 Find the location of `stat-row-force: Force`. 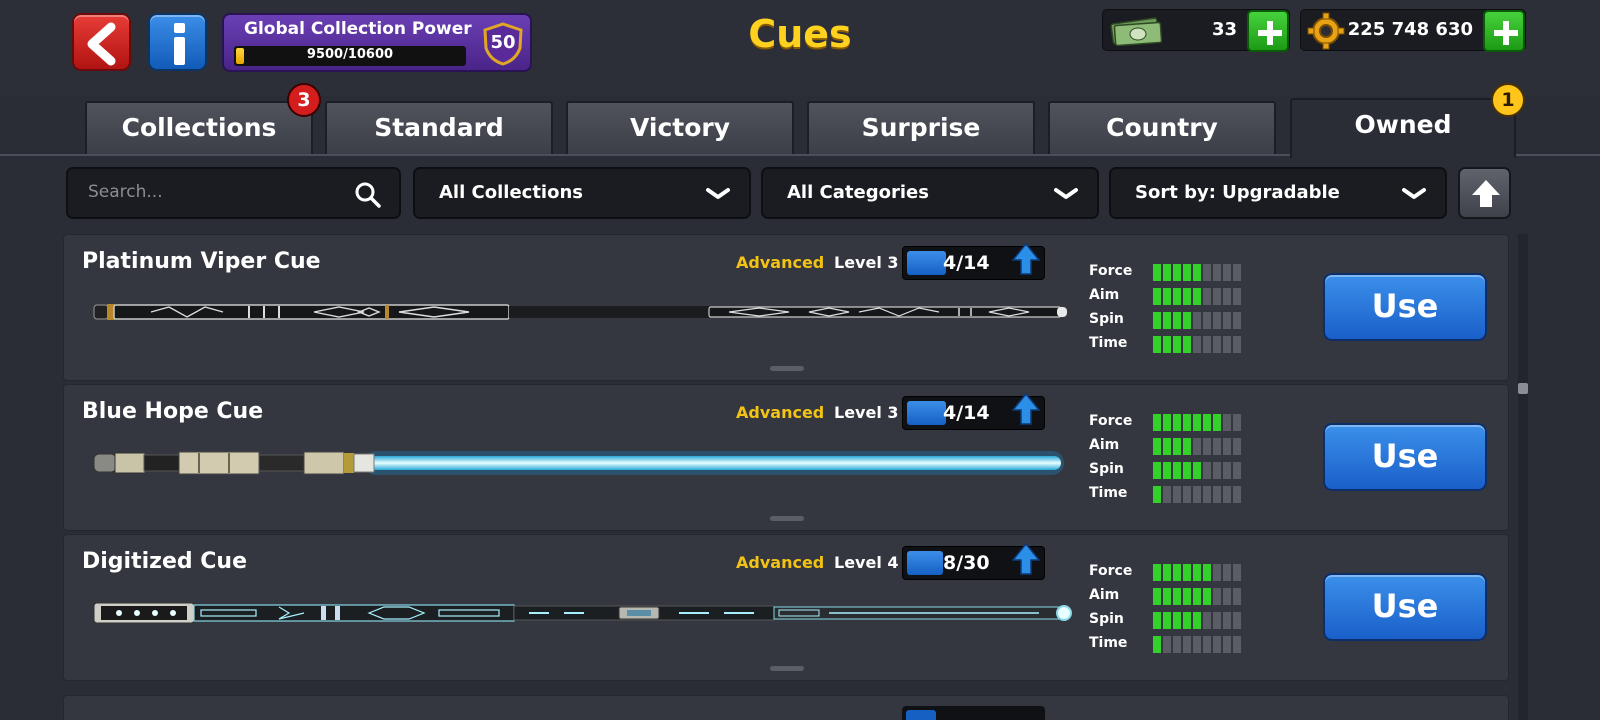

stat-row-force: Force is located at coordinates (1174, 423).